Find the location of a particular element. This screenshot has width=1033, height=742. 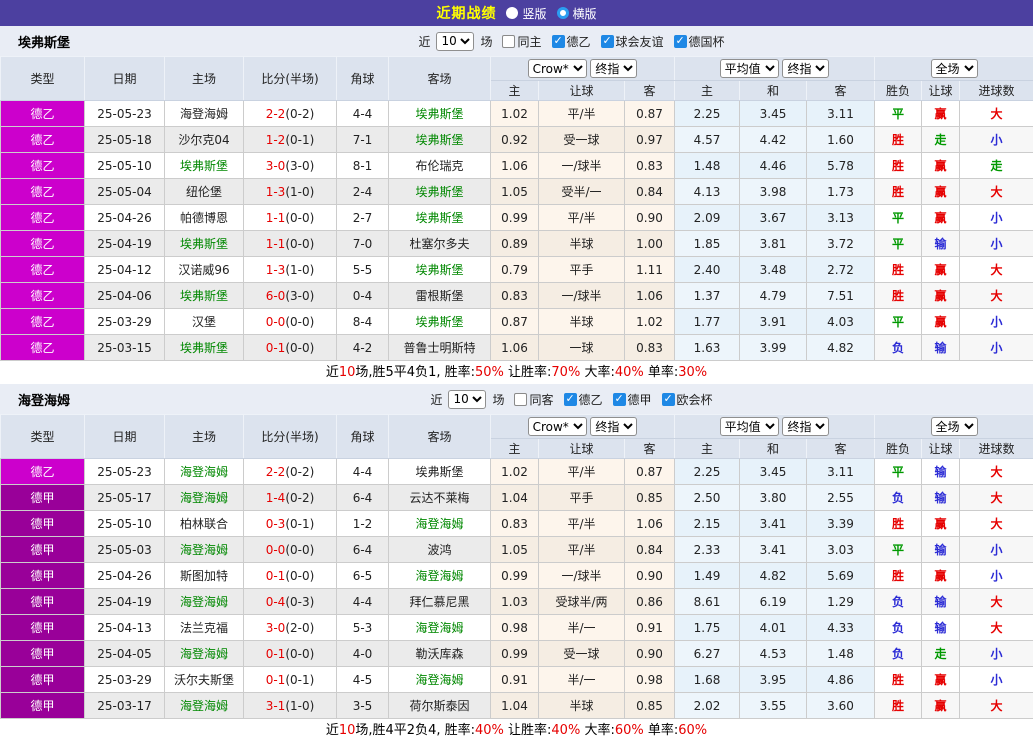

home-team: 海登海姆 is located at coordinates (204, 498).